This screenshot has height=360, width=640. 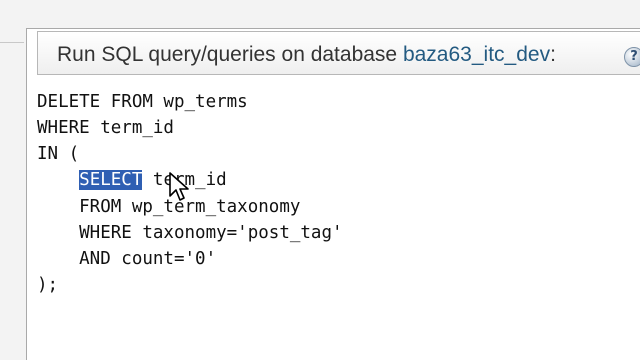 What do you see at coordinates (476, 54) in the screenshot?
I see `database-link: baza63_itc_dev` at bounding box center [476, 54].